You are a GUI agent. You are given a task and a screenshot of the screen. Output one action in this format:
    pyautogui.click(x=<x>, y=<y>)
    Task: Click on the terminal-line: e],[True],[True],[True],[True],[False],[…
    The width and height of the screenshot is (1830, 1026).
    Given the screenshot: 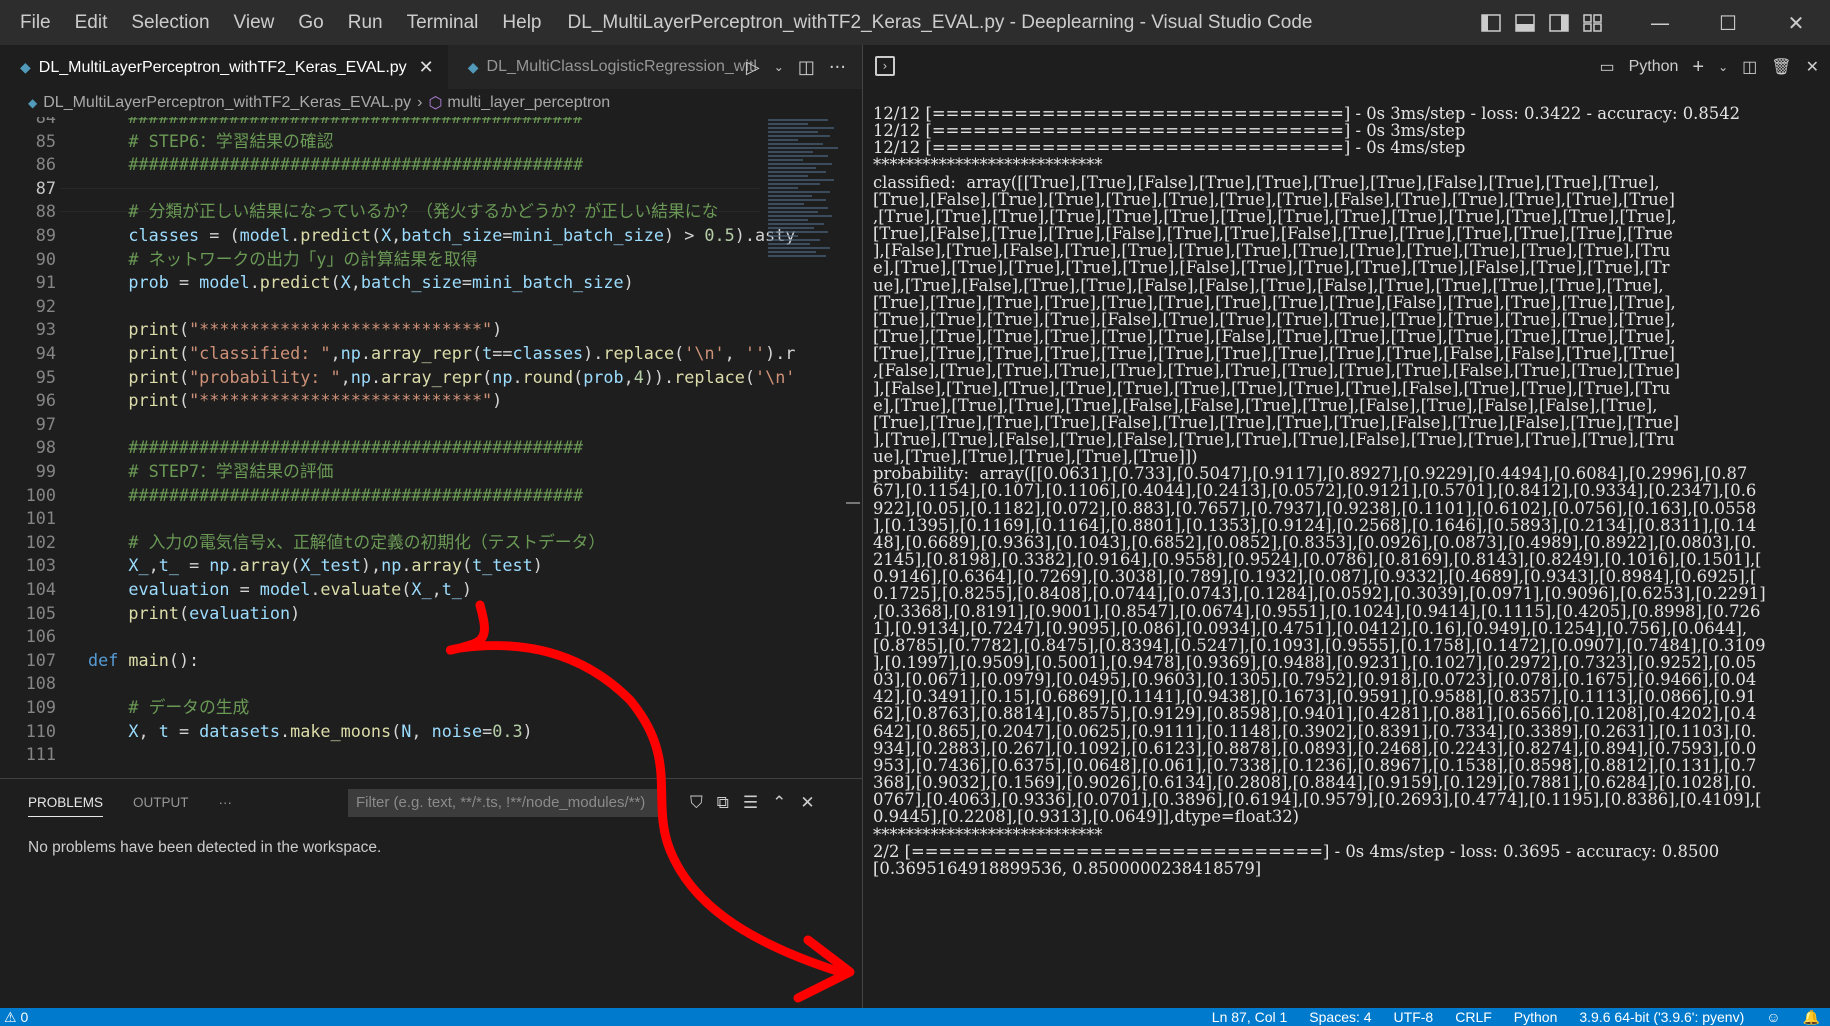 What is the action you would take?
    pyautogui.click(x=1265, y=405)
    